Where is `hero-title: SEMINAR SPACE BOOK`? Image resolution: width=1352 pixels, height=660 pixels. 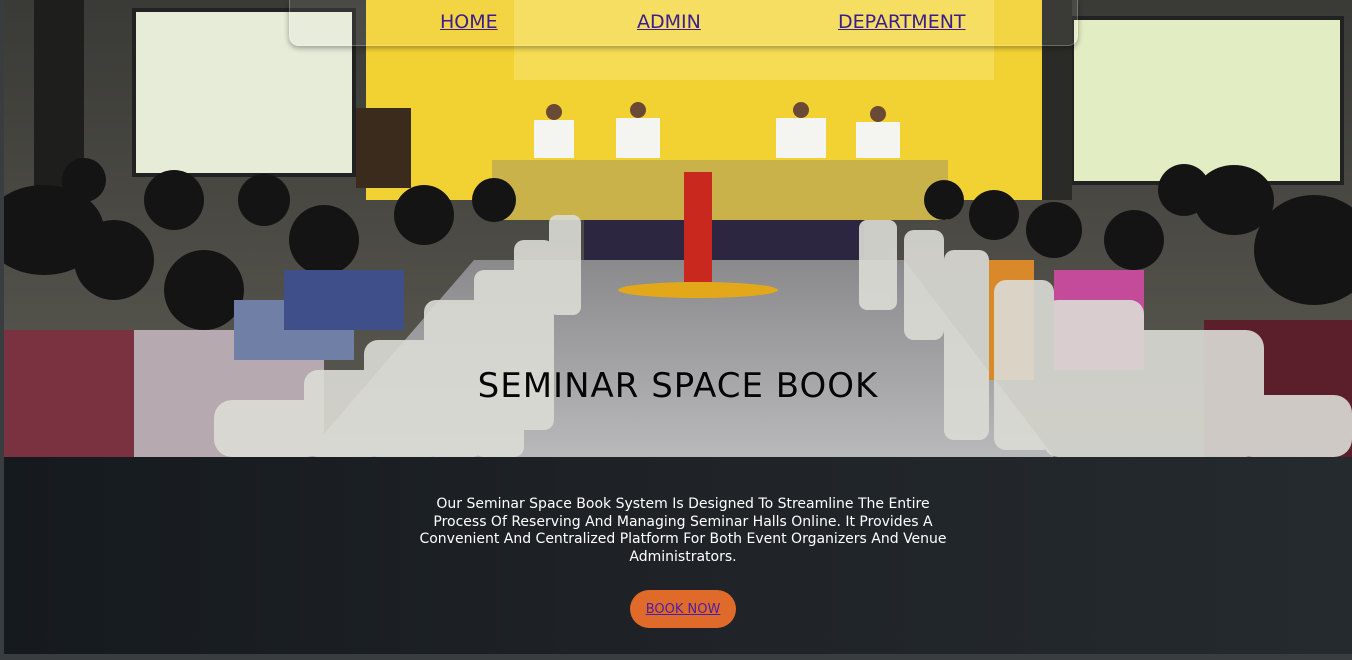 hero-title: SEMINAR SPACE BOOK is located at coordinates (678, 386).